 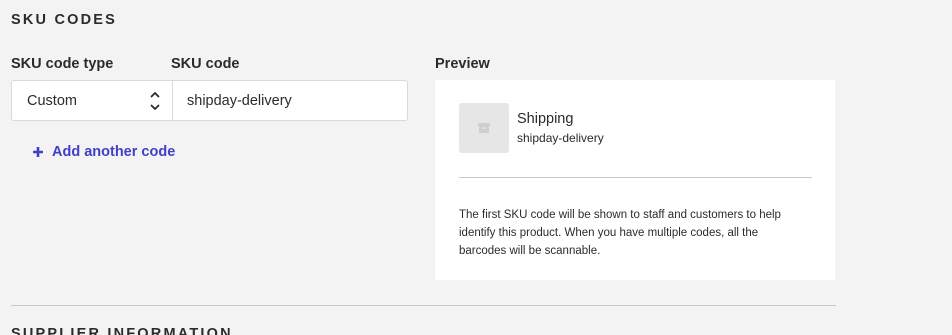 What do you see at coordinates (64, 20) in the screenshot?
I see `section-title: SKU CODES` at bounding box center [64, 20].